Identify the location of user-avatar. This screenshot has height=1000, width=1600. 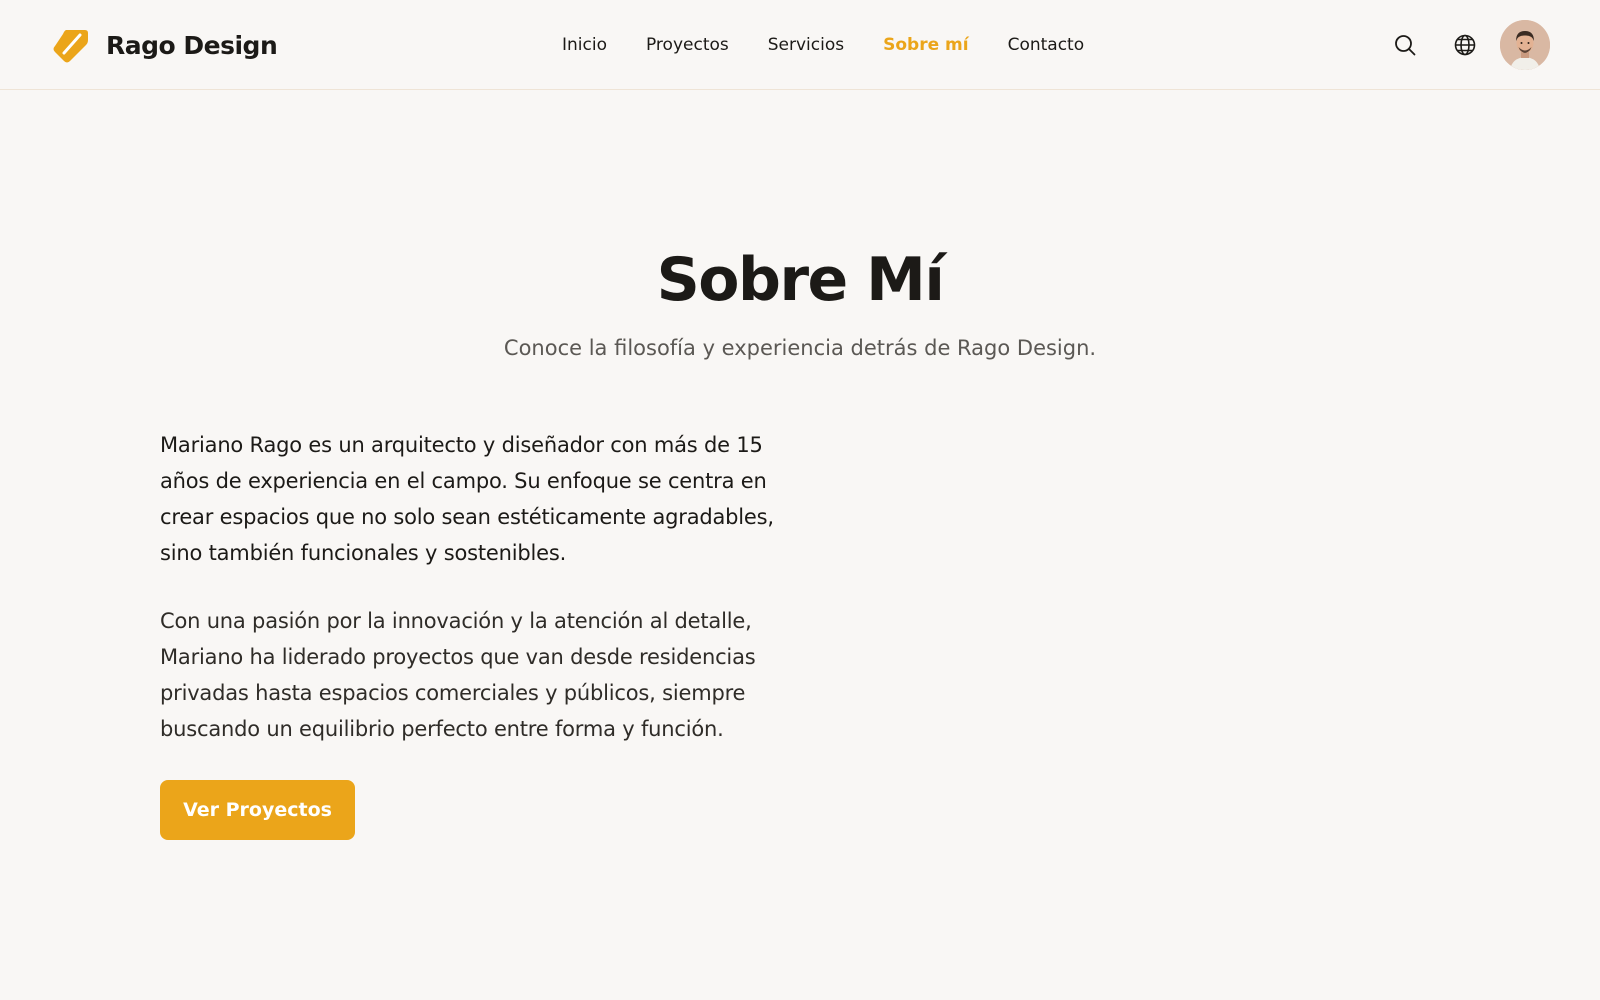
(1525, 45).